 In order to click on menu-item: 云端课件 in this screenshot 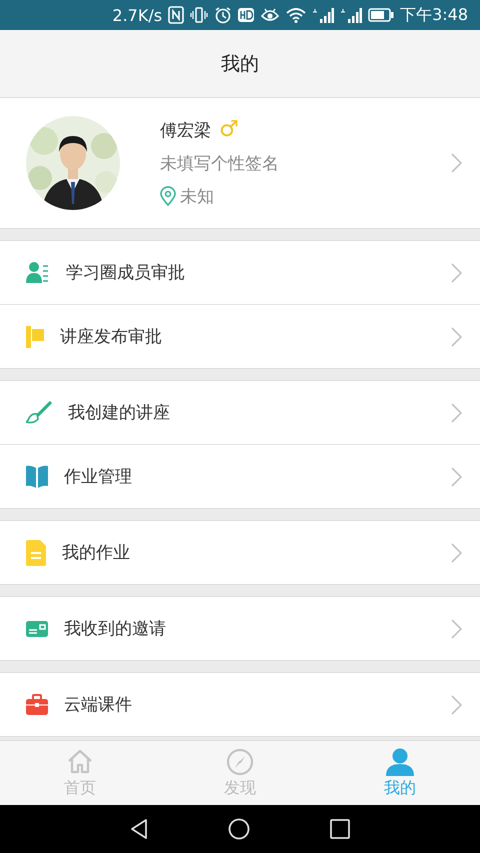, I will do `click(240, 704)`.